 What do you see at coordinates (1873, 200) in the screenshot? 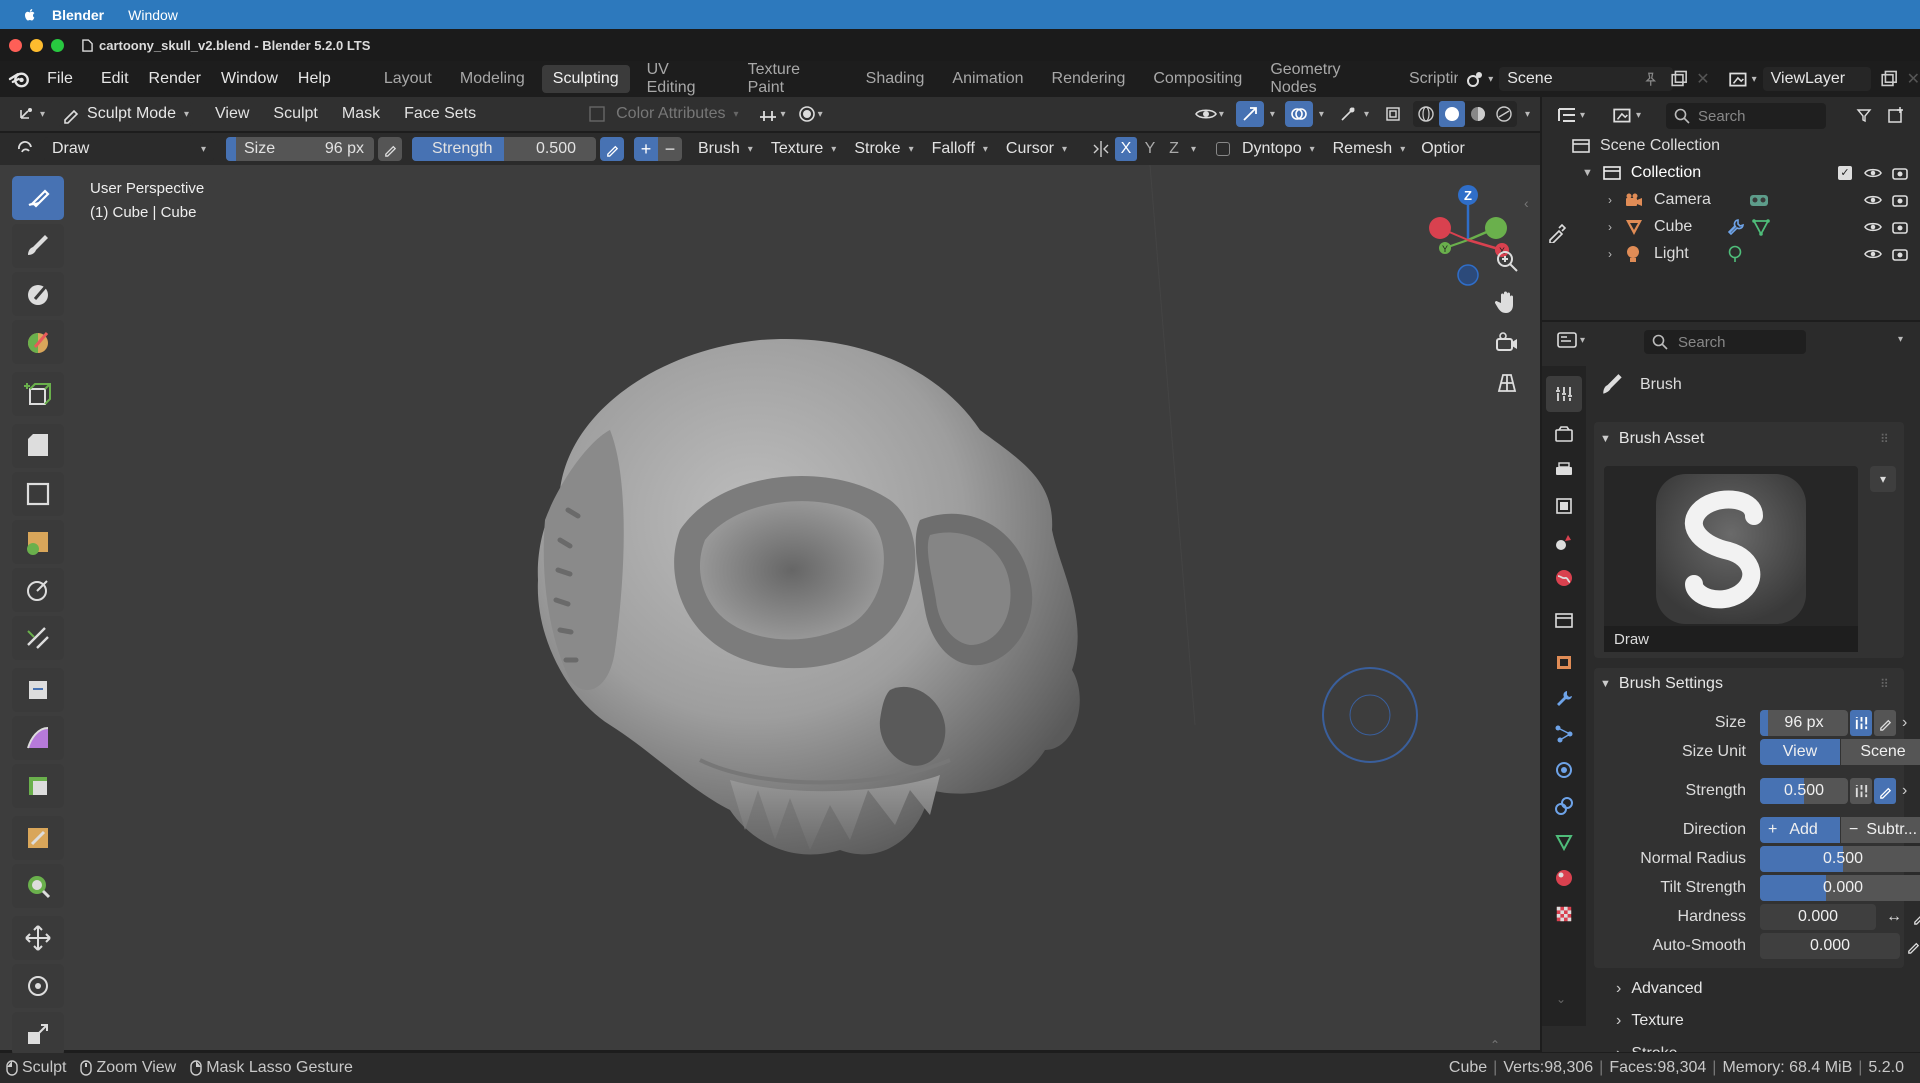
I see `eye-icon` at bounding box center [1873, 200].